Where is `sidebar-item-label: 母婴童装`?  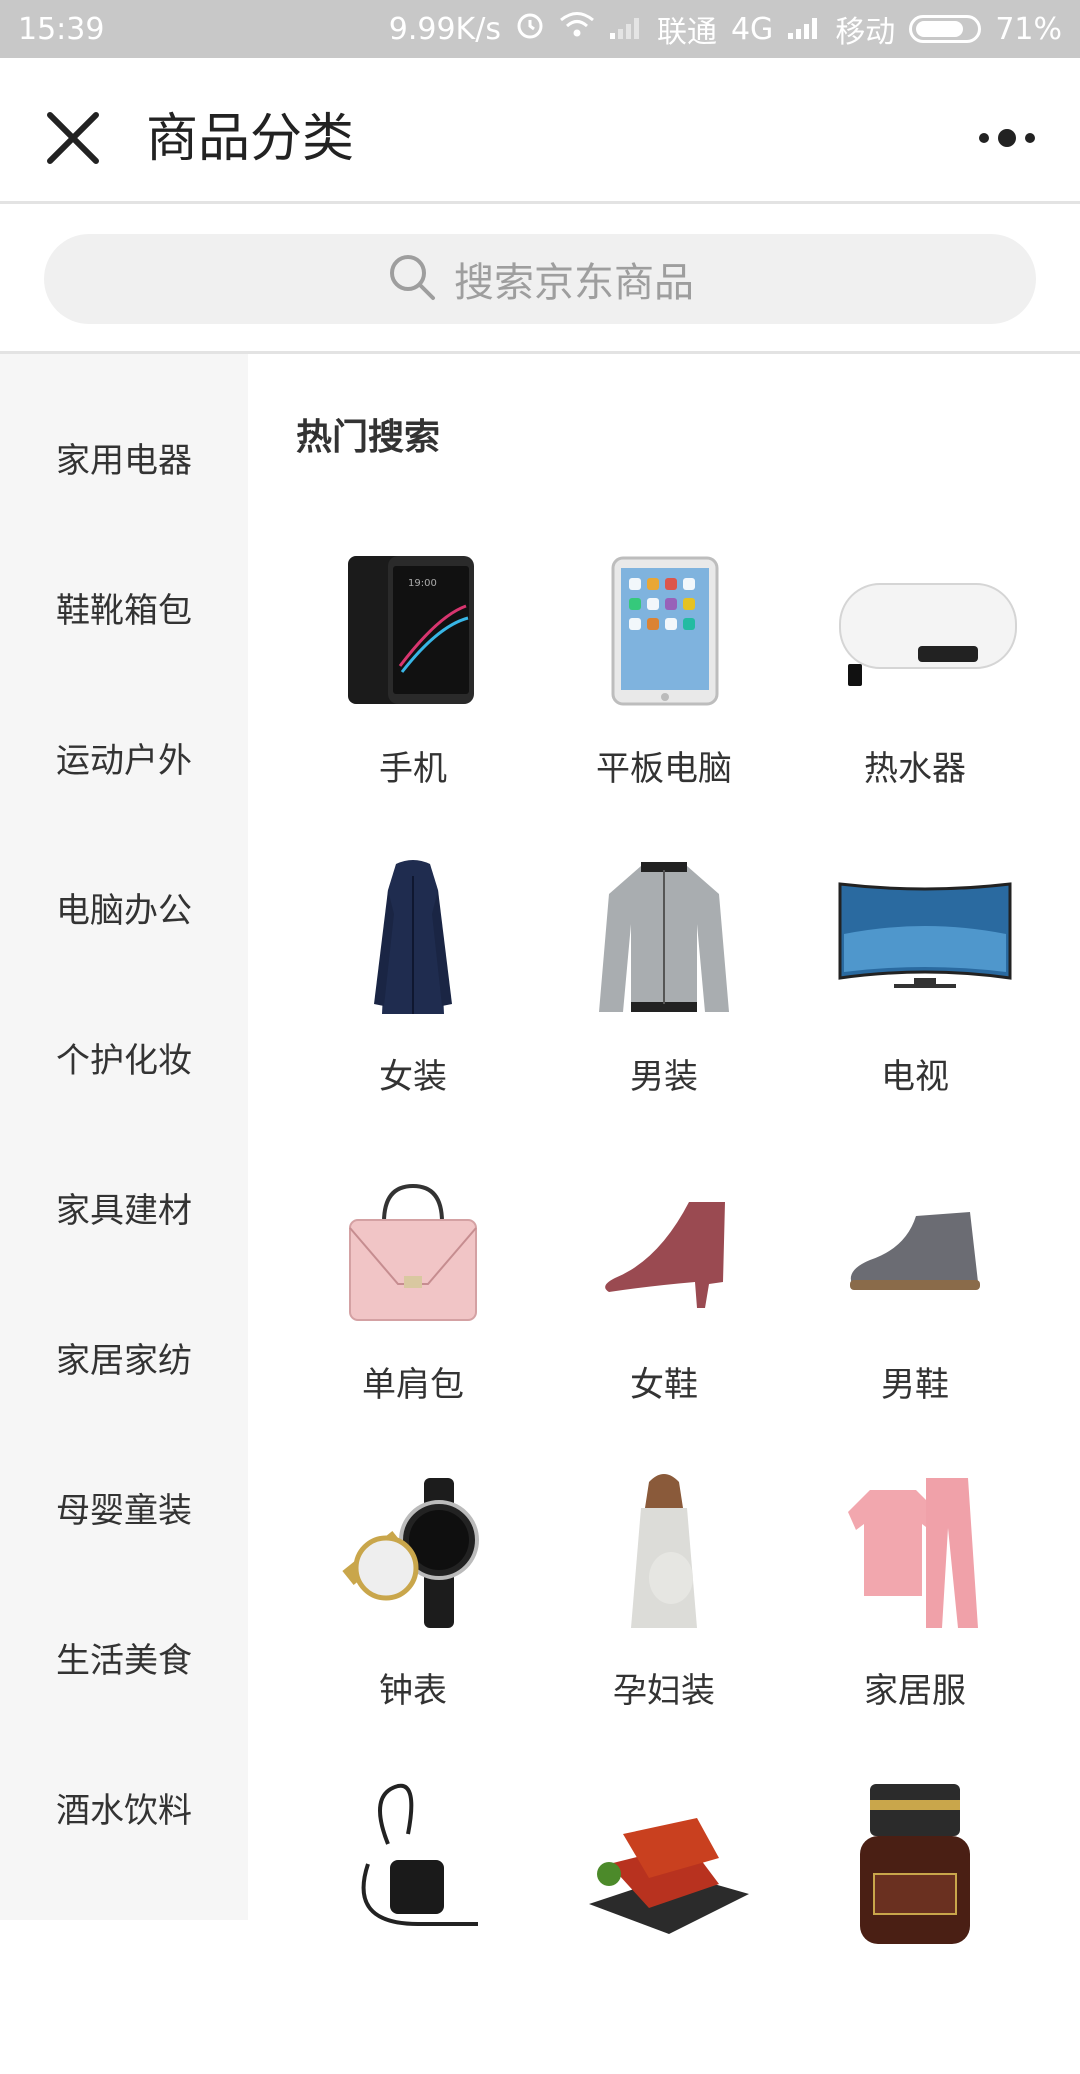 sidebar-item-label: 母婴童装 is located at coordinates (124, 1510).